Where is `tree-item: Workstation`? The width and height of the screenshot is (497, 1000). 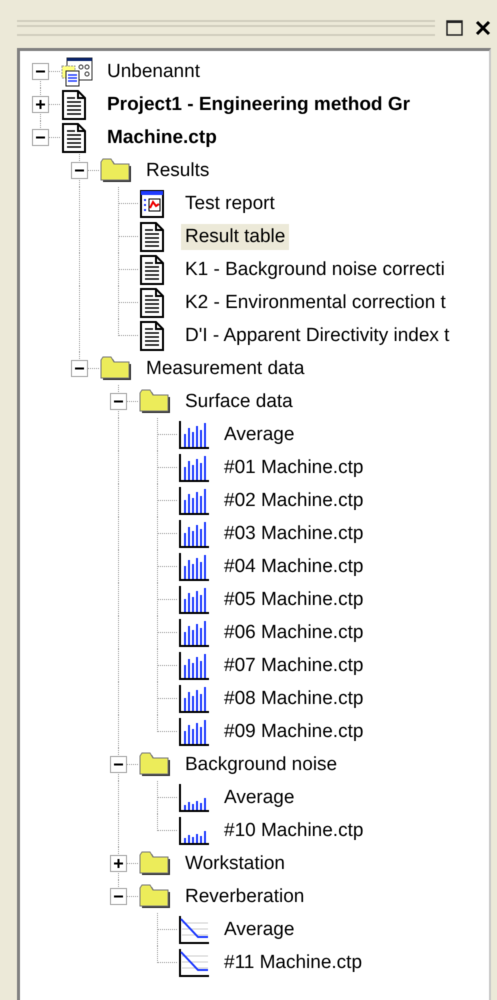
tree-item: Workstation is located at coordinates (235, 863).